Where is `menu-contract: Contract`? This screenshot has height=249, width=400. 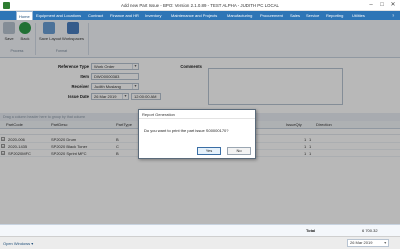 menu-contract: Contract is located at coordinates (95, 15).